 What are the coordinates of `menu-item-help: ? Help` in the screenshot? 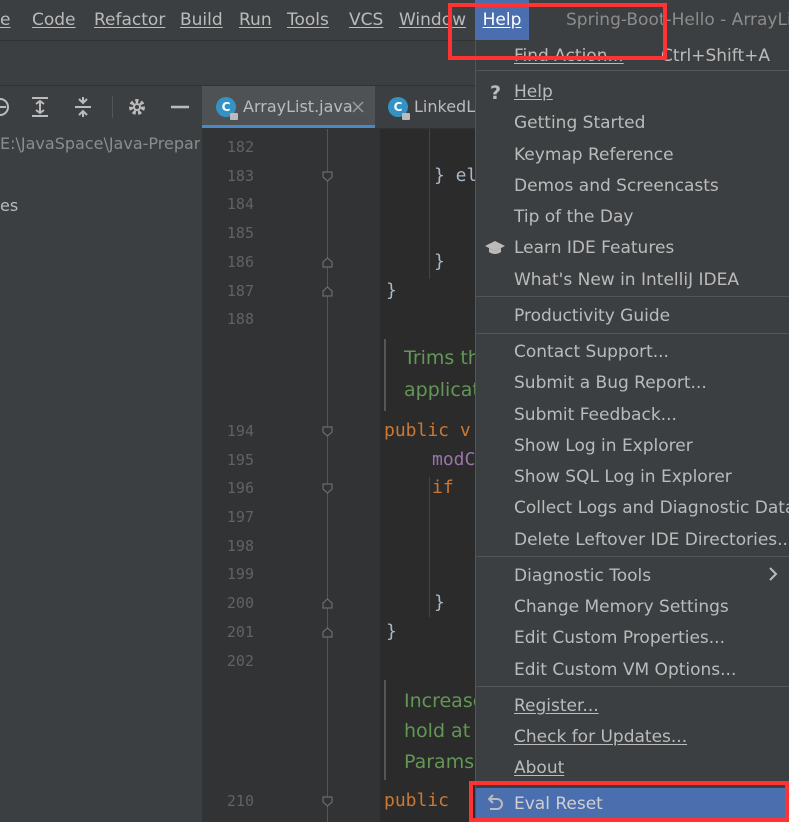 It's located at (632, 94).